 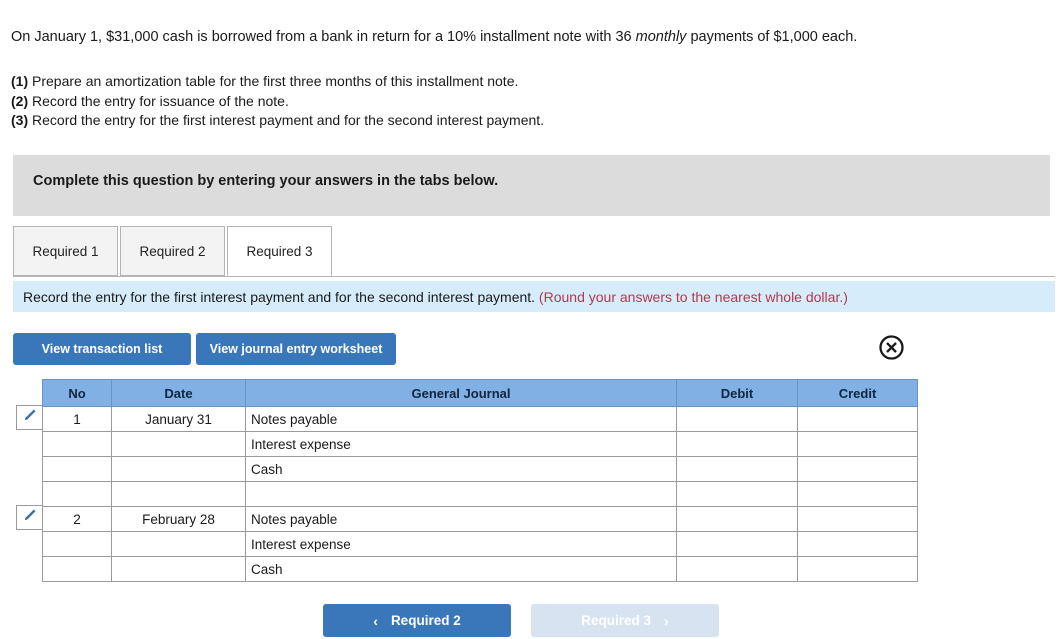 I want to click on view-transaction-list-button: View transaction list, so click(x=102, y=349).